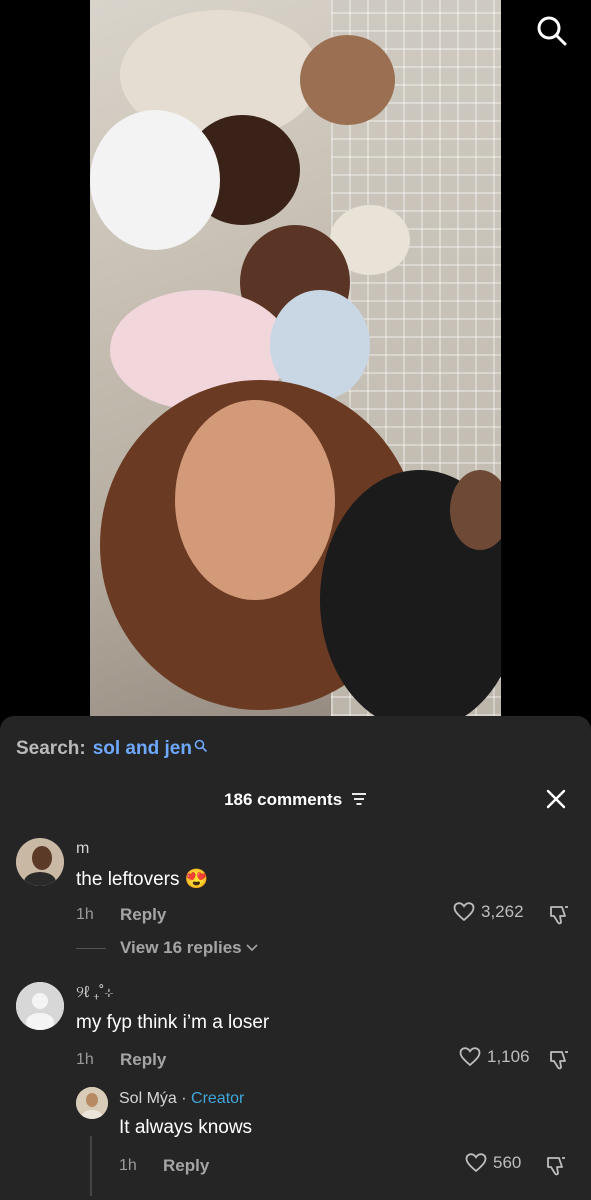 Image resolution: width=591 pixels, height=1200 pixels. I want to click on view-replies-button: View 16 replies, so click(167, 948).